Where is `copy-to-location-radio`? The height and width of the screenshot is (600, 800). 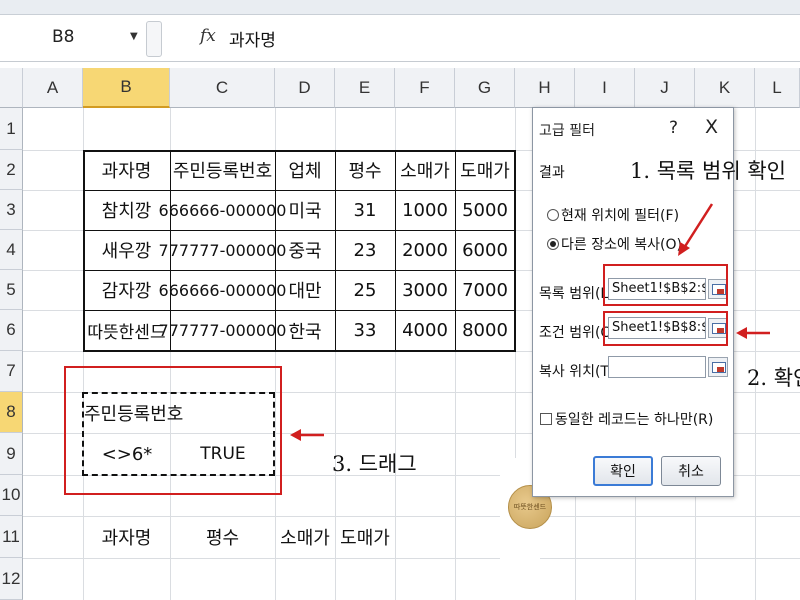
copy-to-location-radio is located at coordinates (553, 244).